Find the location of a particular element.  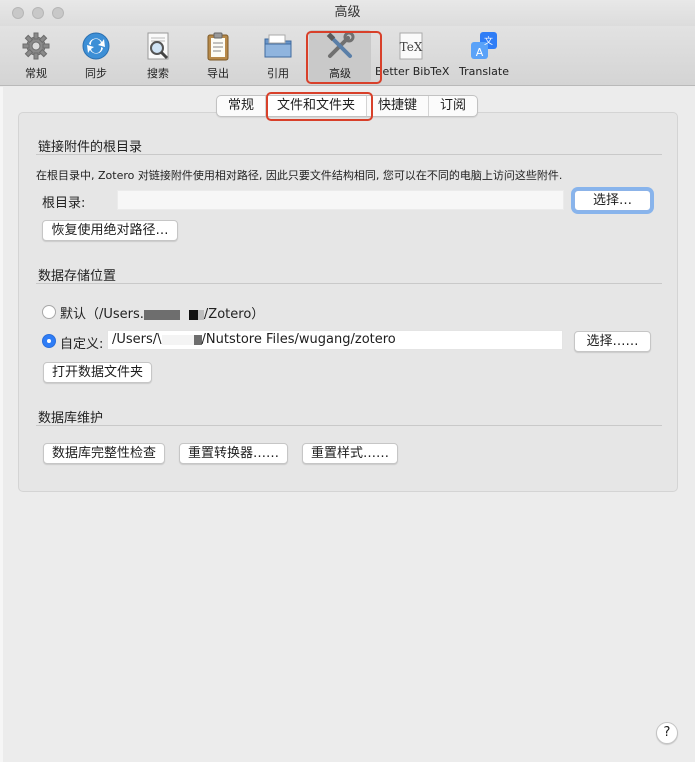

help-button: ? is located at coordinates (667, 733).